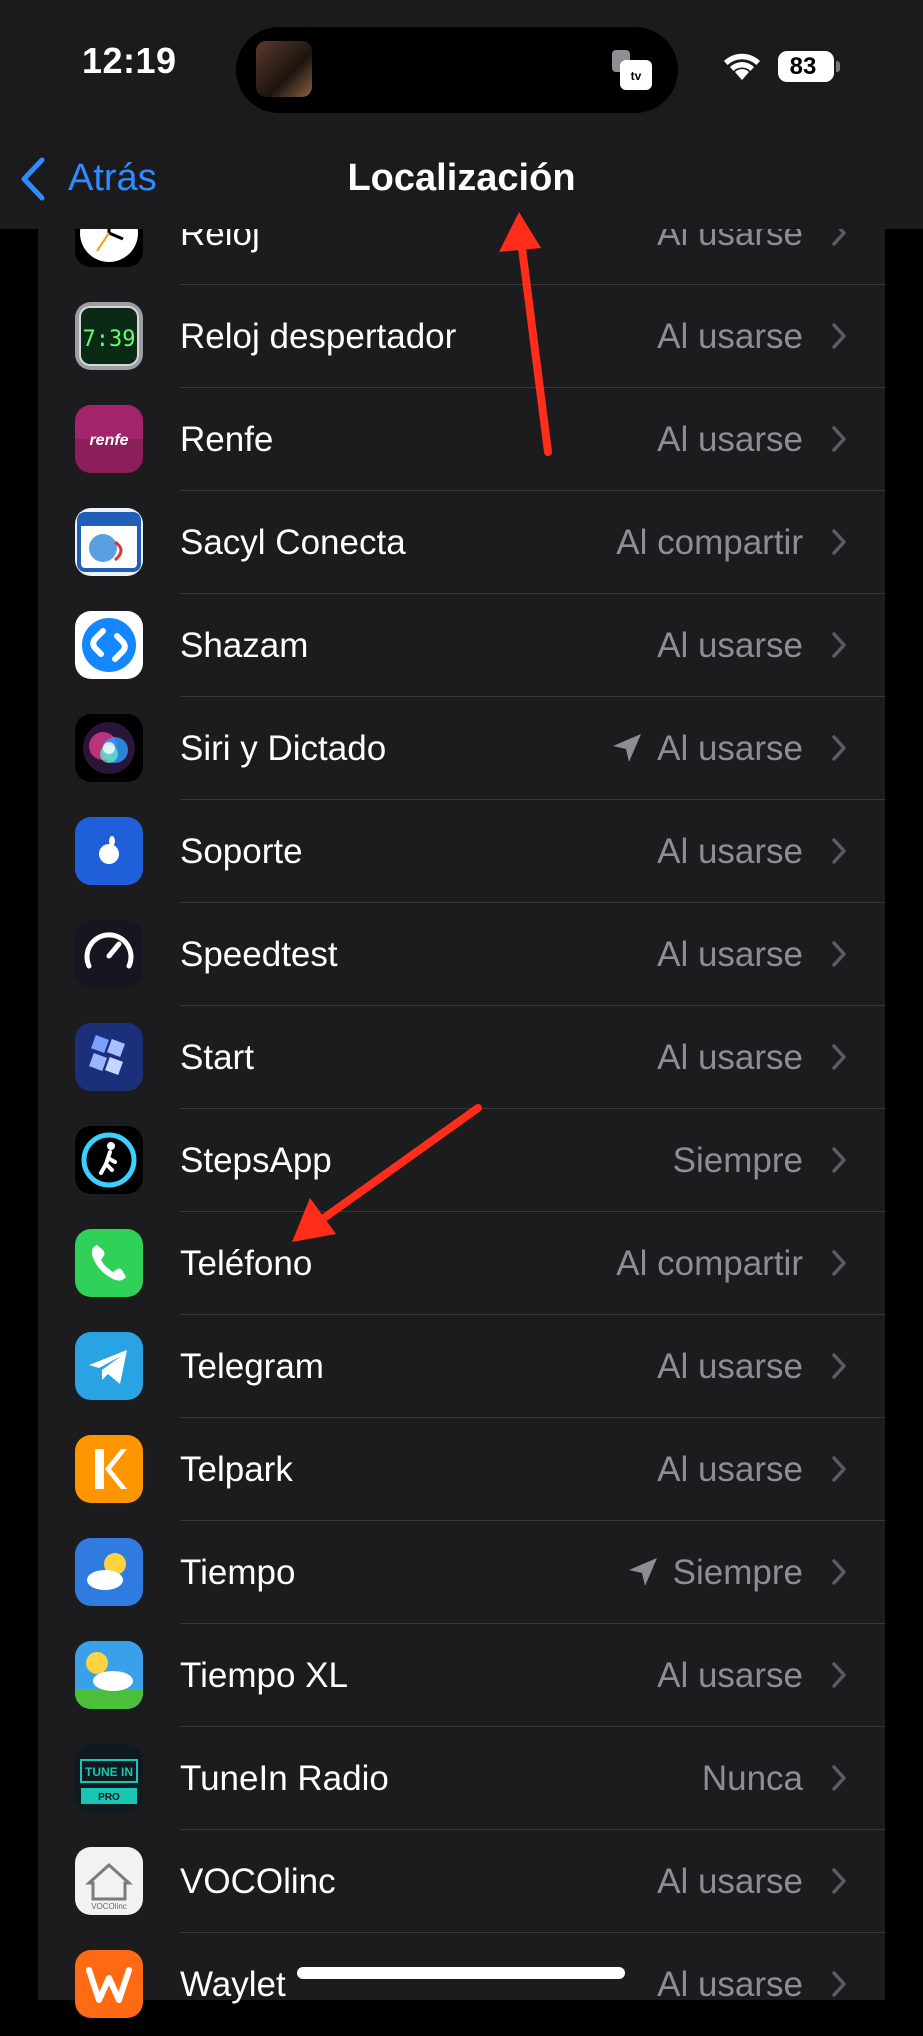 This screenshot has width=923, height=2036. I want to click on app-row: Speedtest Al usarse, so click(461, 954).